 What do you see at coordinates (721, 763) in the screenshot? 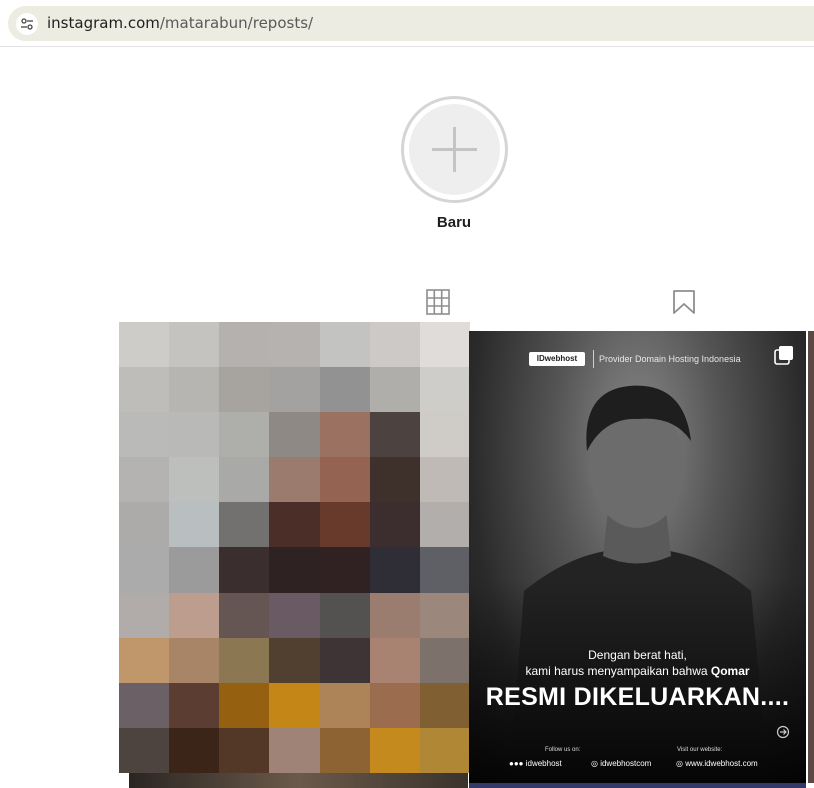
I see `site-url-text: www.idwebhost.com` at bounding box center [721, 763].